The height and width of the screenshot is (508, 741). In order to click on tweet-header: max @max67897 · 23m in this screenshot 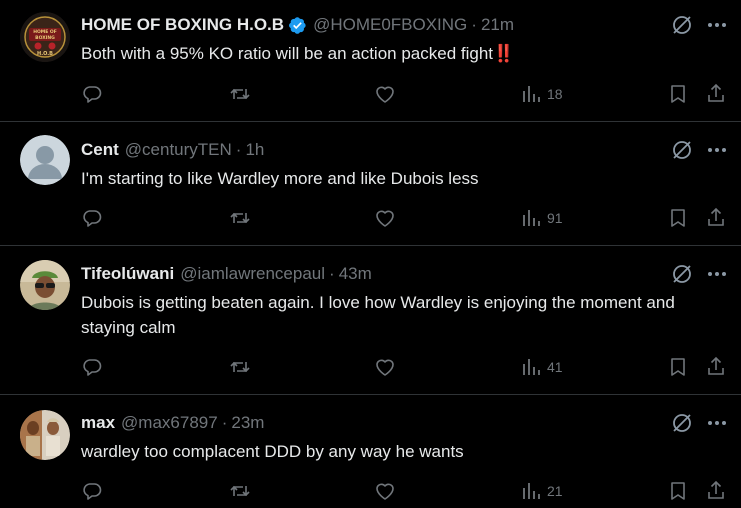, I will do `click(172, 423)`.